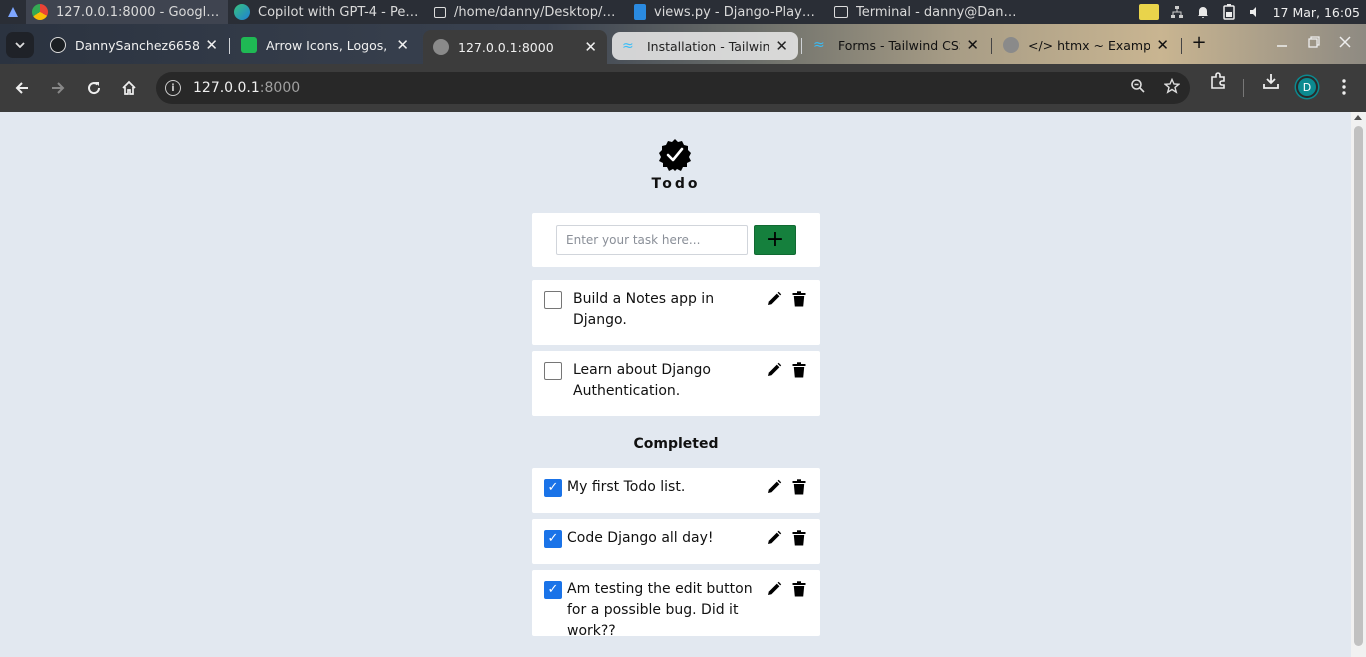 This screenshot has height=657, width=1366. I want to click on browser-tab: Arrow Icons, Logos, S ✕, so click(325, 45).